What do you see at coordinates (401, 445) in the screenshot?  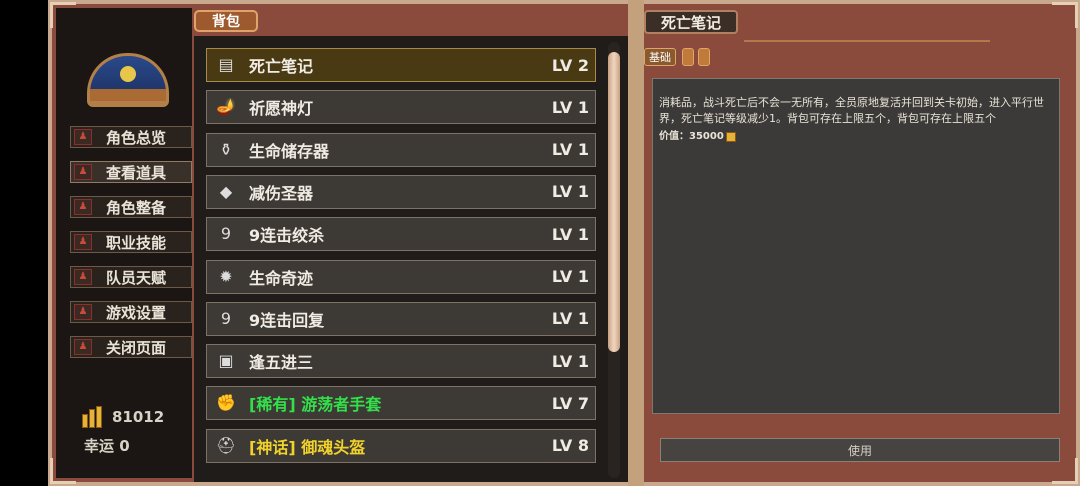 I see `item-row: ⛑ [神话] 御魂头盔 LV 8` at bounding box center [401, 445].